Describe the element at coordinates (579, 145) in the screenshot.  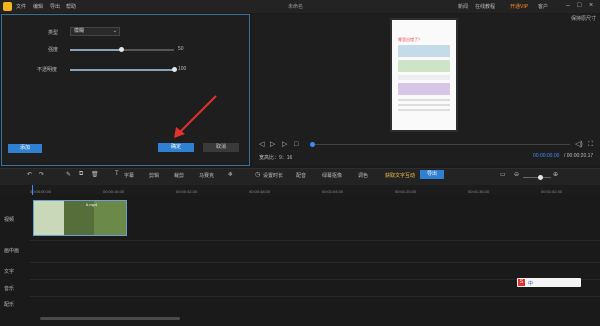
I see `volume-icon: ◁)` at that location.